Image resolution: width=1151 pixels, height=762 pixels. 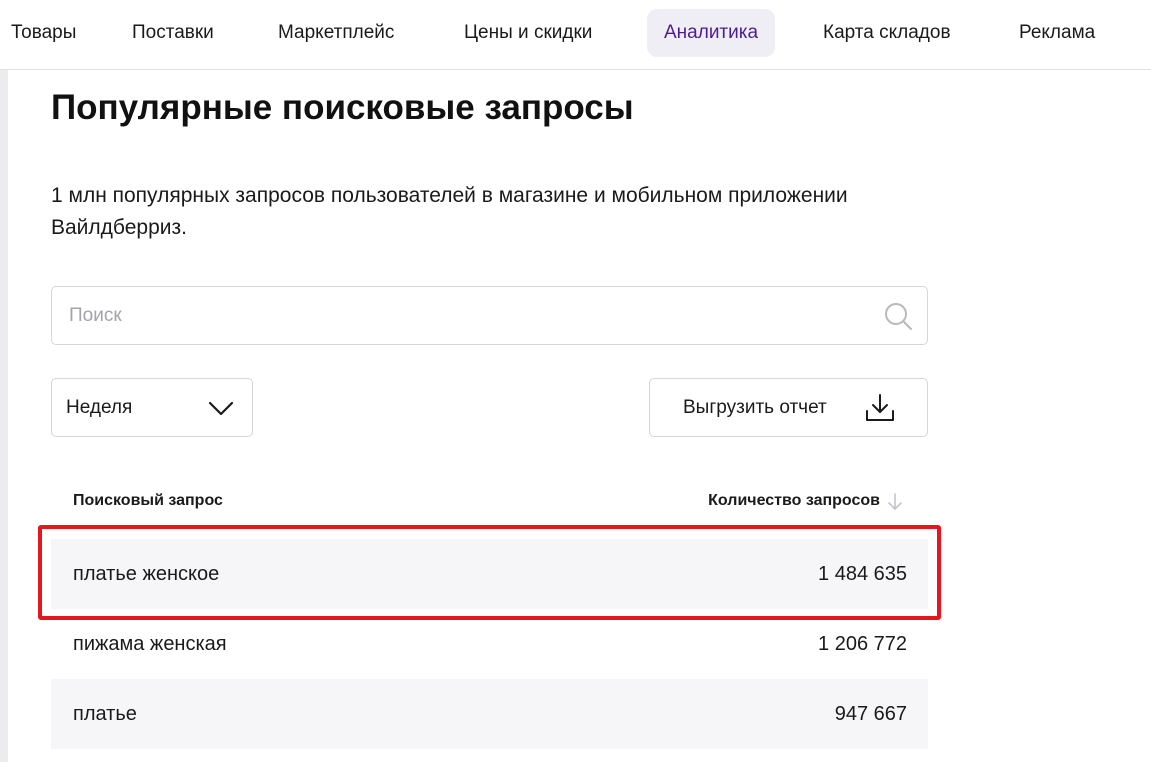 I want to click on table-row: платье 947 667, so click(x=489, y=714).